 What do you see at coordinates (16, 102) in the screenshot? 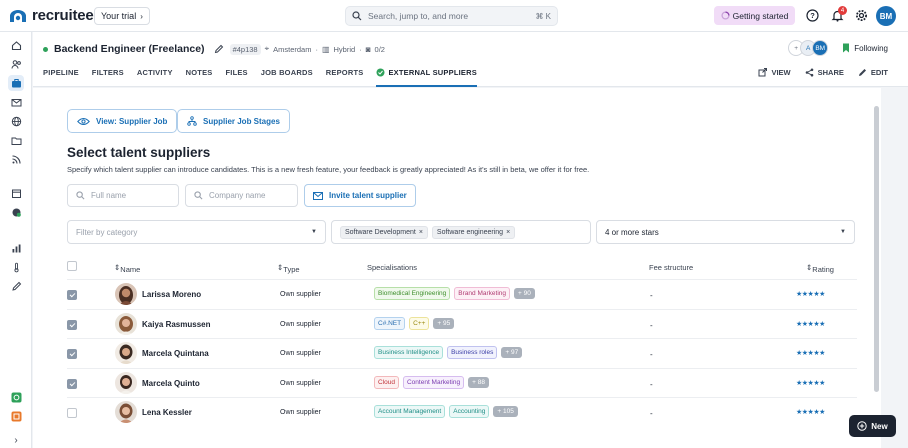
I see `mail-icon` at bounding box center [16, 102].